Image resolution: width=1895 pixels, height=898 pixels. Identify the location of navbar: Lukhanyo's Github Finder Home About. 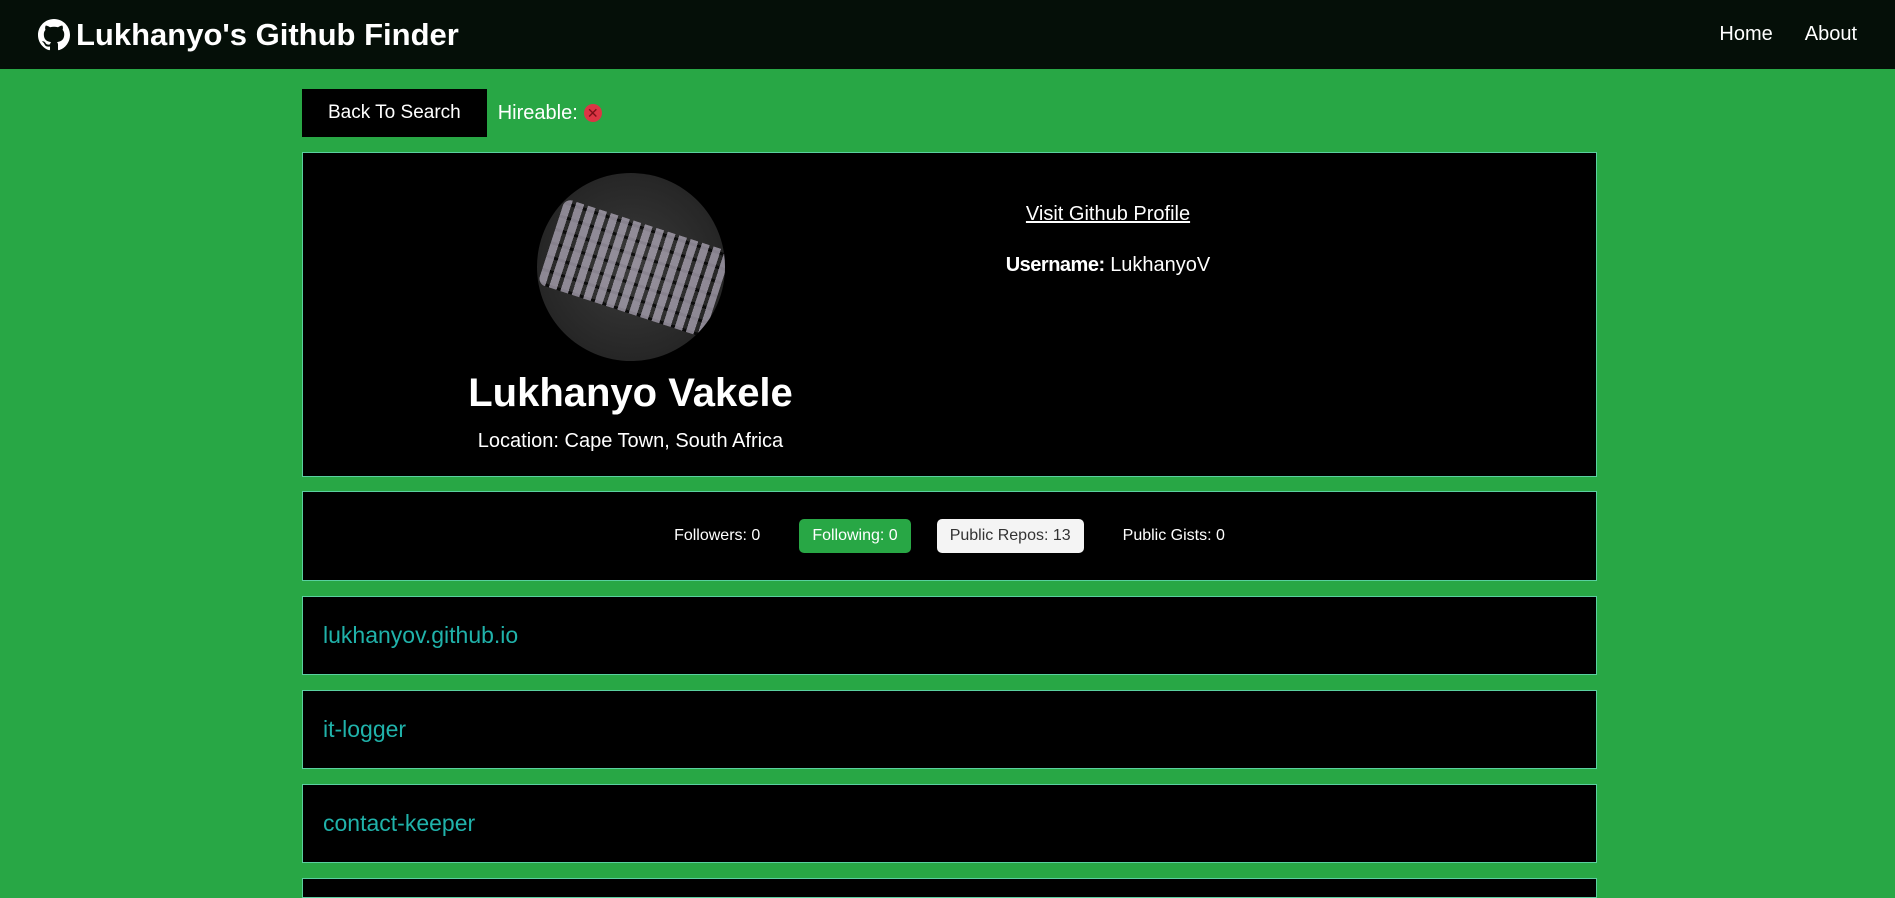
(947, 34).